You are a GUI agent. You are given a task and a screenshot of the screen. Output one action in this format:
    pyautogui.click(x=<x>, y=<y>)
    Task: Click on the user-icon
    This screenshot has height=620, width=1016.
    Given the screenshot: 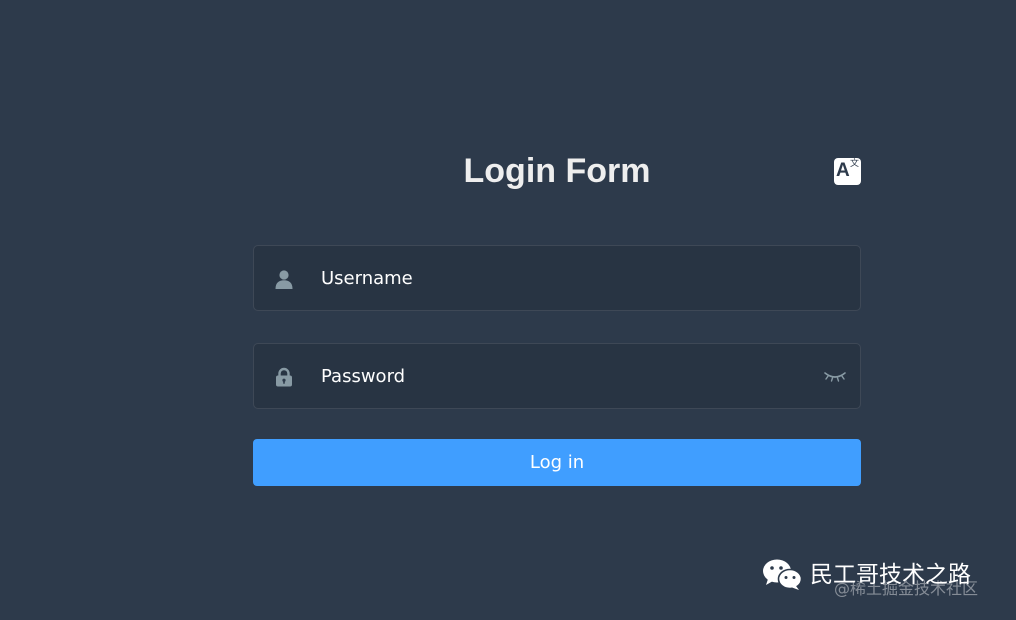 What is the action you would take?
    pyautogui.click(x=284, y=279)
    